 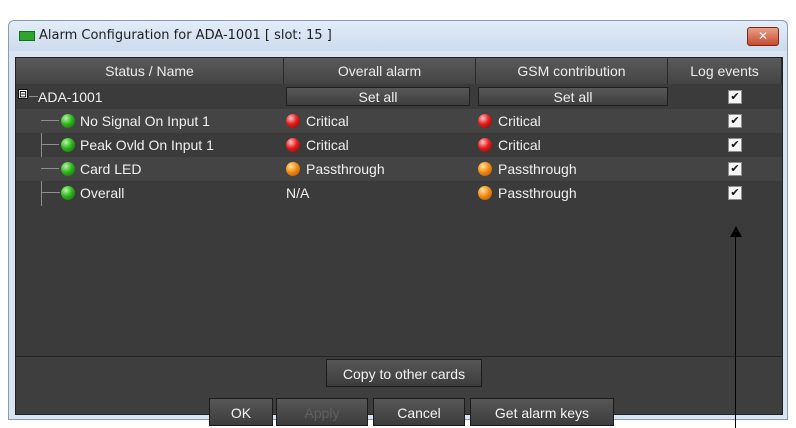 What do you see at coordinates (145, 121) in the screenshot?
I see `alarm-name: No Signal On Input 1` at bounding box center [145, 121].